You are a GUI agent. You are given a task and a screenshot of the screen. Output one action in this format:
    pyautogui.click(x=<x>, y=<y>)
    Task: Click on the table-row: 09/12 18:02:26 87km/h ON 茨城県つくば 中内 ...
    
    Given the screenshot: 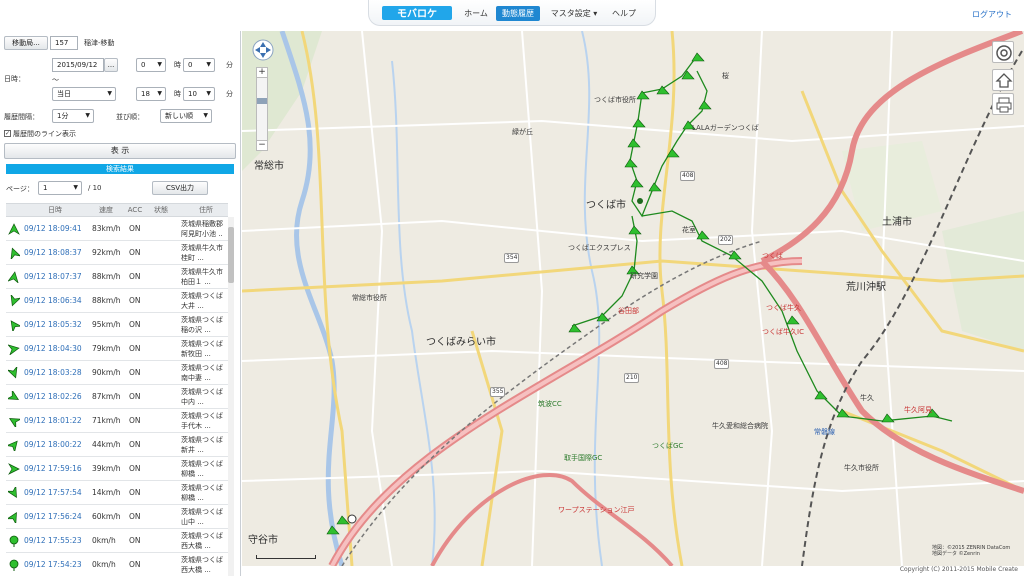 What is the action you would take?
    pyautogui.click(x=117, y=397)
    